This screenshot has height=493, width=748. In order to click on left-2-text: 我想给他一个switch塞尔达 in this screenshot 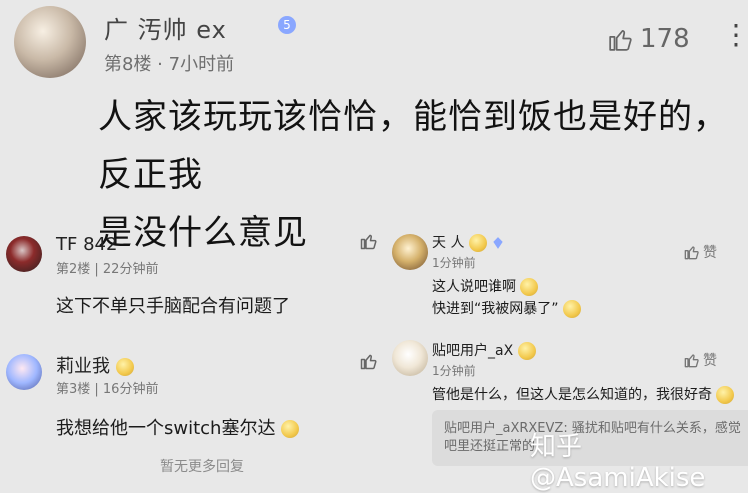, I will do `click(178, 427)`.